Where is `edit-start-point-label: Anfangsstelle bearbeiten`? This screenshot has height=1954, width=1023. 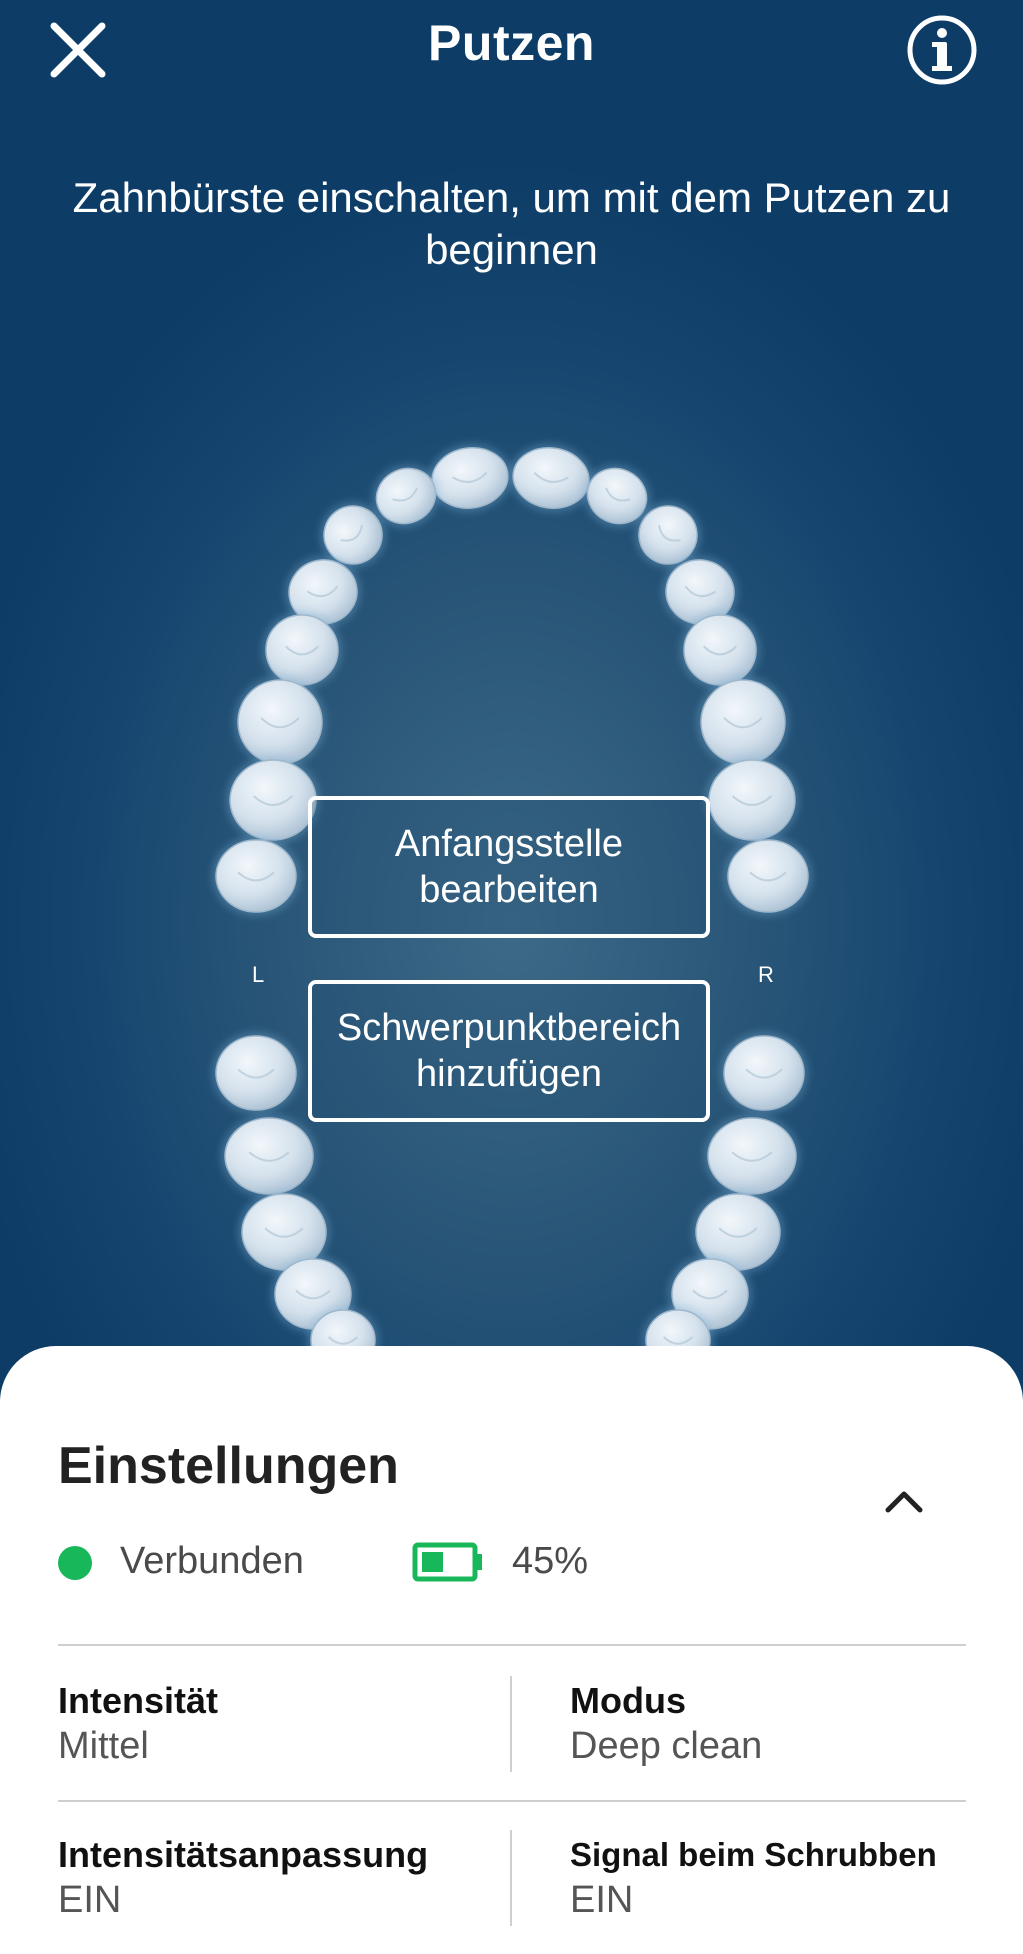 edit-start-point-label: Anfangsstelle bearbeiten is located at coordinates (509, 867).